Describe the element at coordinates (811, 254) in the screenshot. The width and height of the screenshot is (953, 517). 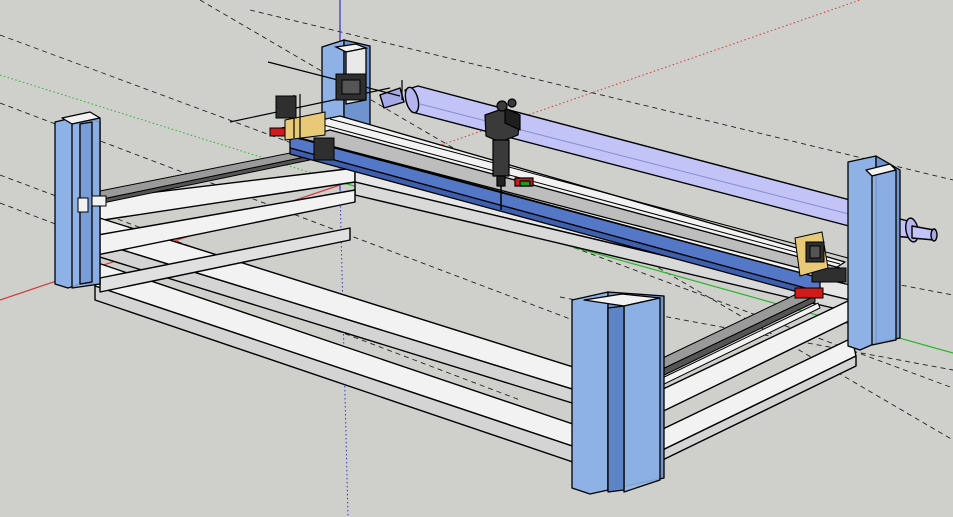
I see `stepper-motor-right` at that location.